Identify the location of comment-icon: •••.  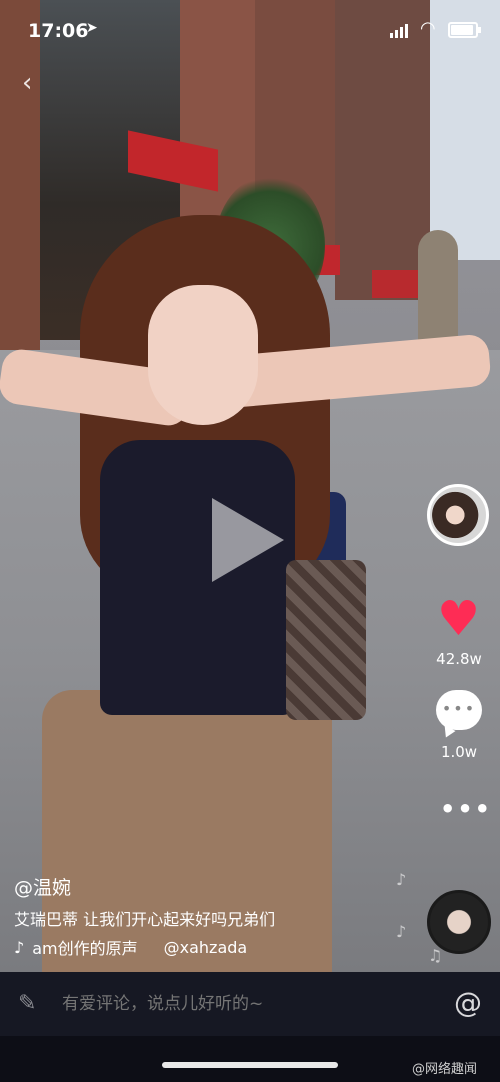
(459, 710).